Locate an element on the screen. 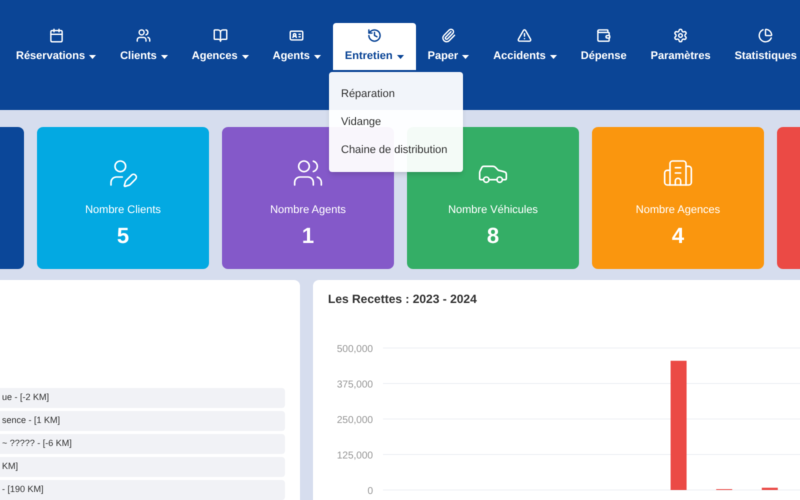 This screenshot has width=800, height=500. card-label: Nombre Agences is located at coordinates (678, 210).